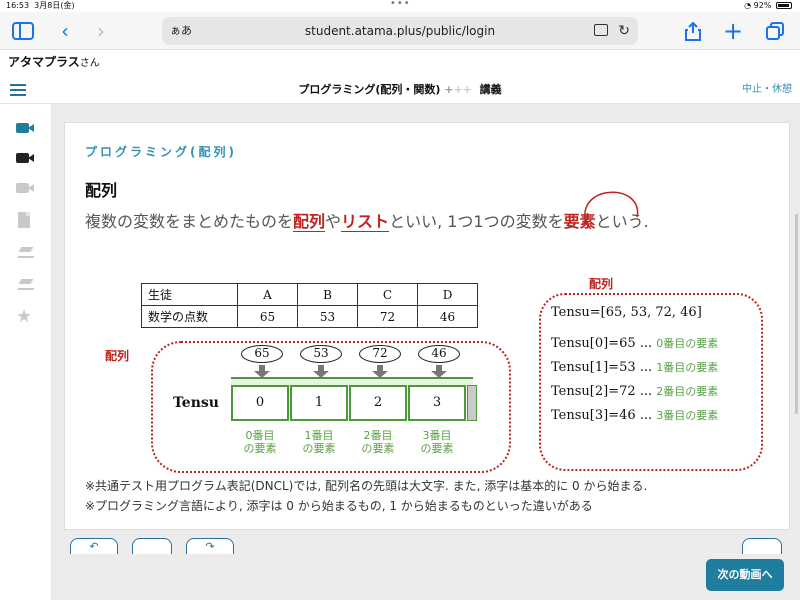  Describe the element at coordinates (775, 31) in the screenshot. I see `tabs-overview-icon` at that location.